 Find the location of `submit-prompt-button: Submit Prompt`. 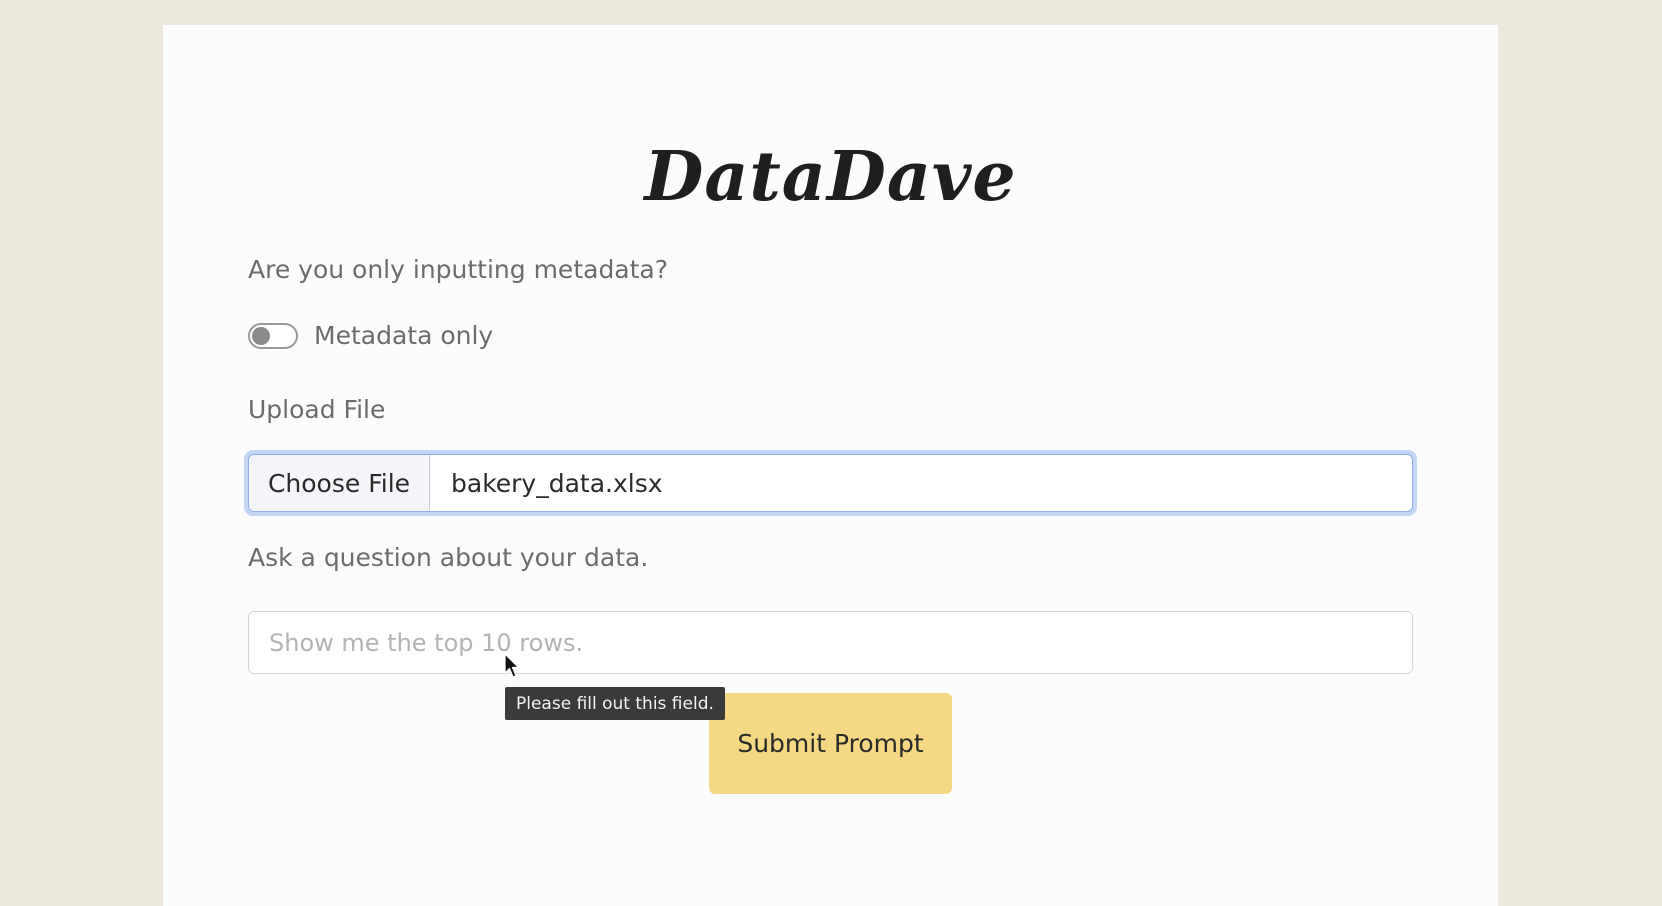

submit-prompt-button: Submit Prompt is located at coordinates (830, 743).